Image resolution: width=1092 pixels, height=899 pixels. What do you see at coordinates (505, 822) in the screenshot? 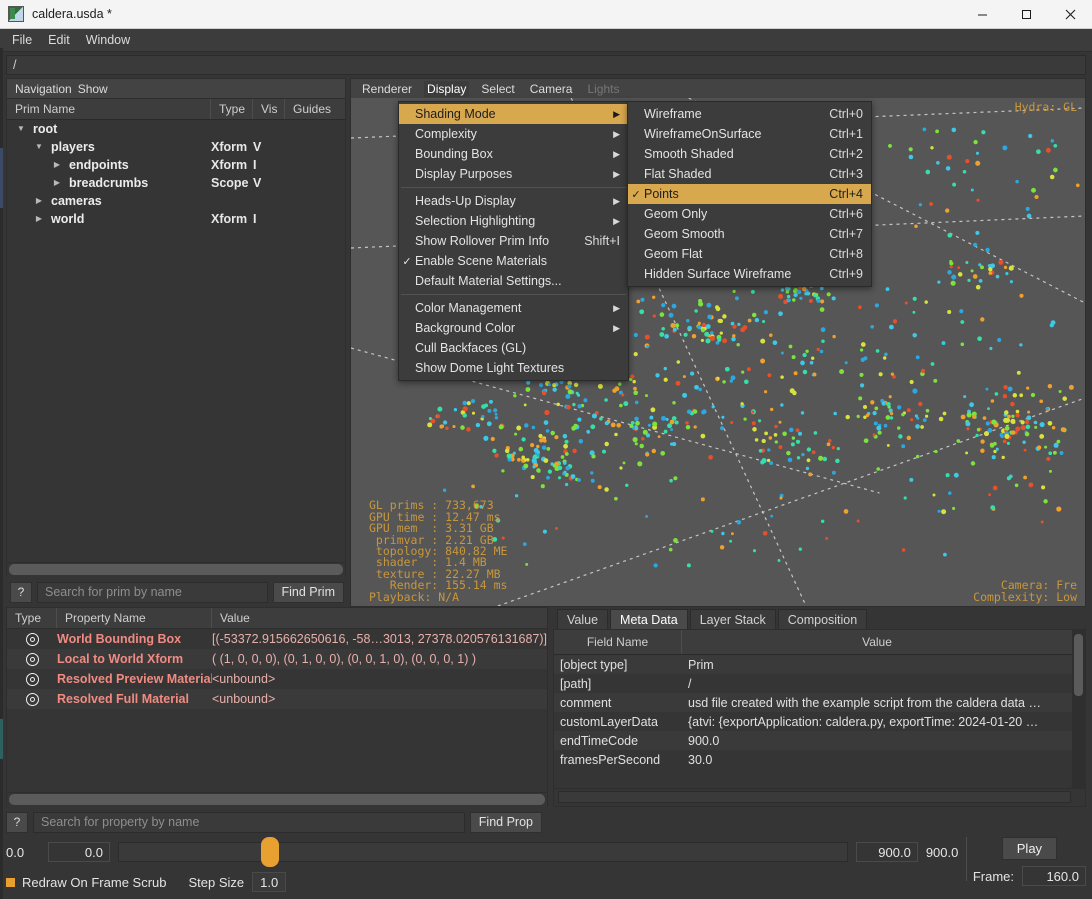
I see `find-prop-button: Find Prop` at bounding box center [505, 822].